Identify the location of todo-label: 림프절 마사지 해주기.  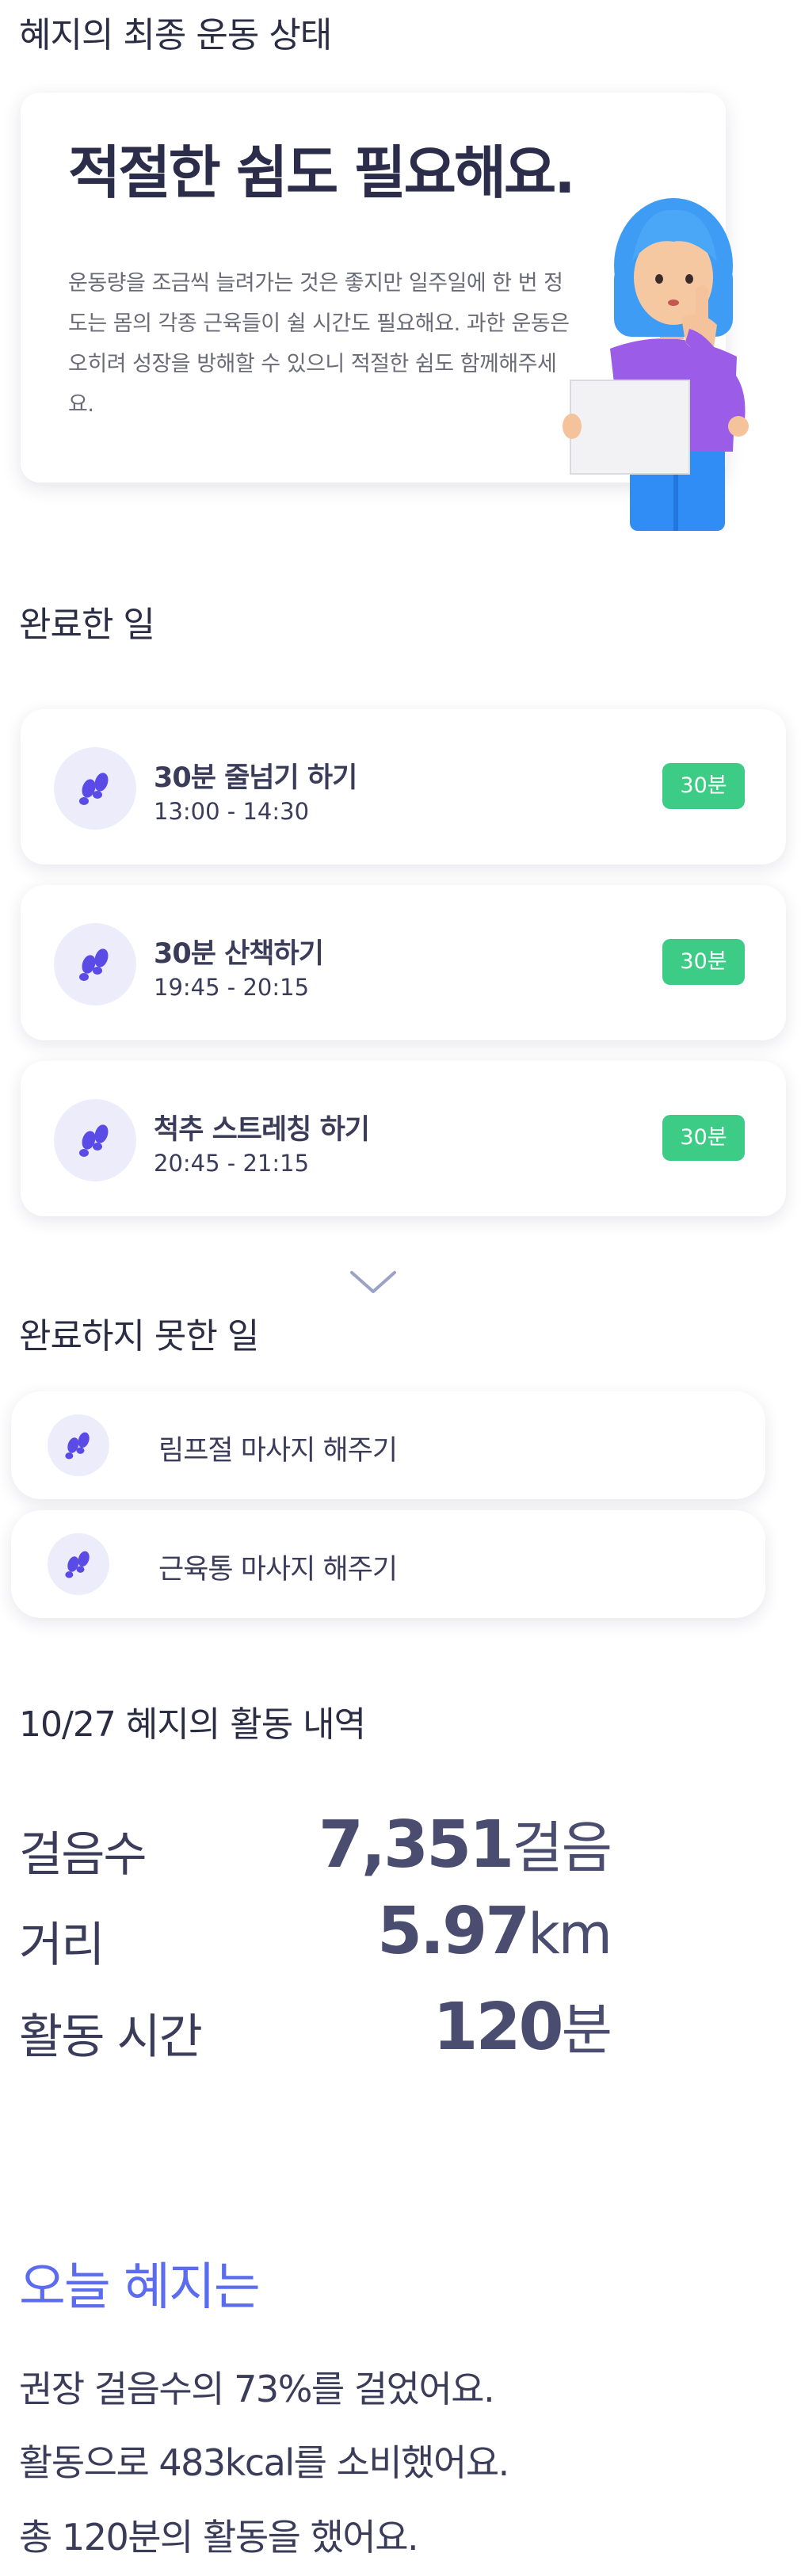
(278, 1451).